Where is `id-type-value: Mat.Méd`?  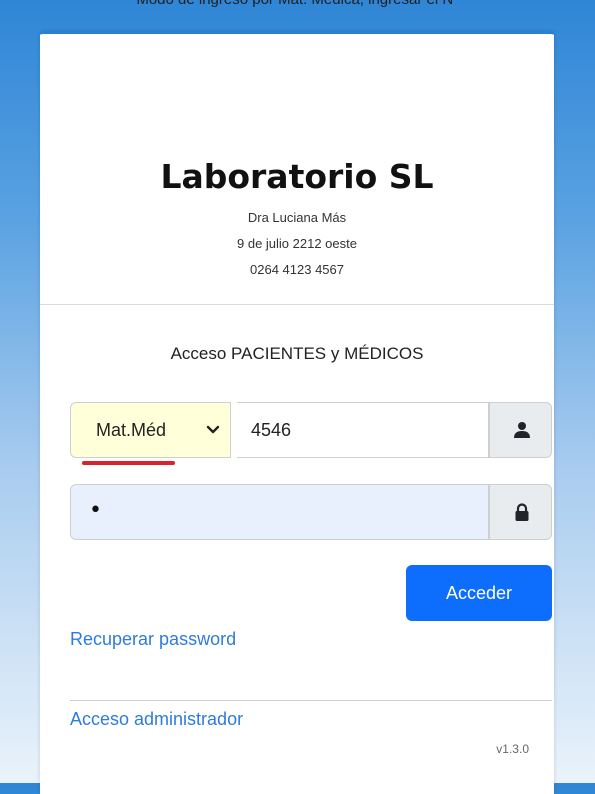
id-type-value: Mat.Méd is located at coordinates (131, 430).